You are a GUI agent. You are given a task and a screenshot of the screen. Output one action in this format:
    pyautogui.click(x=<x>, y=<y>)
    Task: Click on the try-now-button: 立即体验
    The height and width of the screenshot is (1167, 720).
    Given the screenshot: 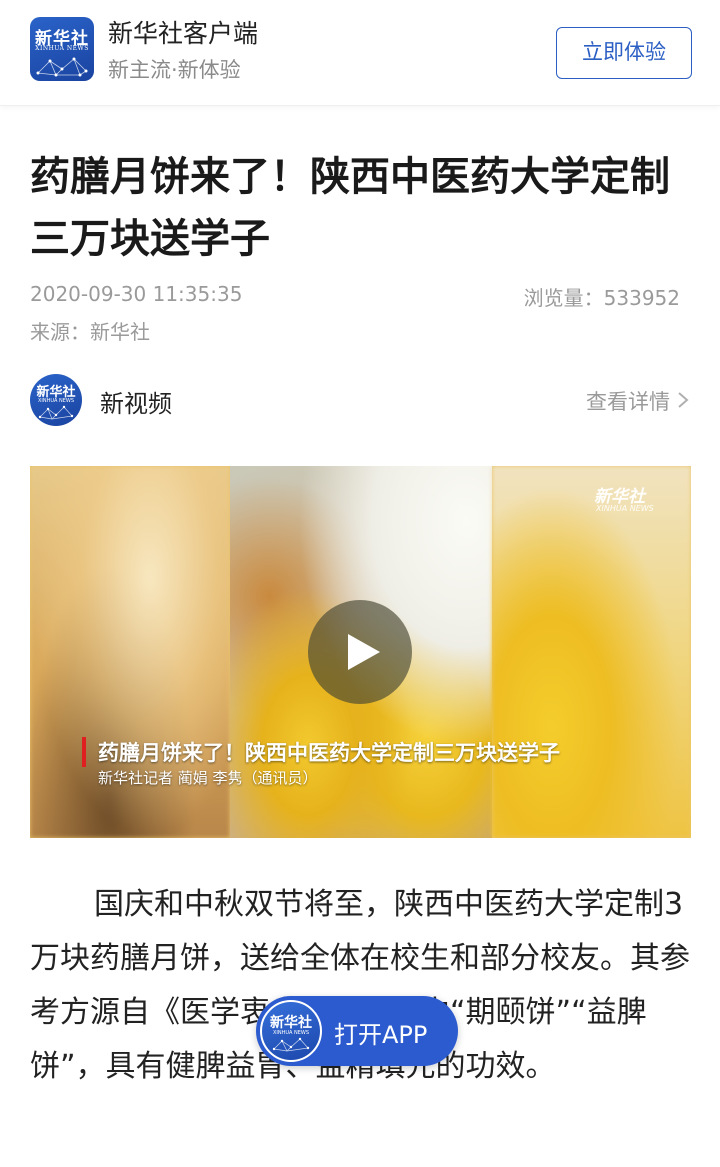 What is the action you would take?
    pyautogui.click(x=624, y=53)
    